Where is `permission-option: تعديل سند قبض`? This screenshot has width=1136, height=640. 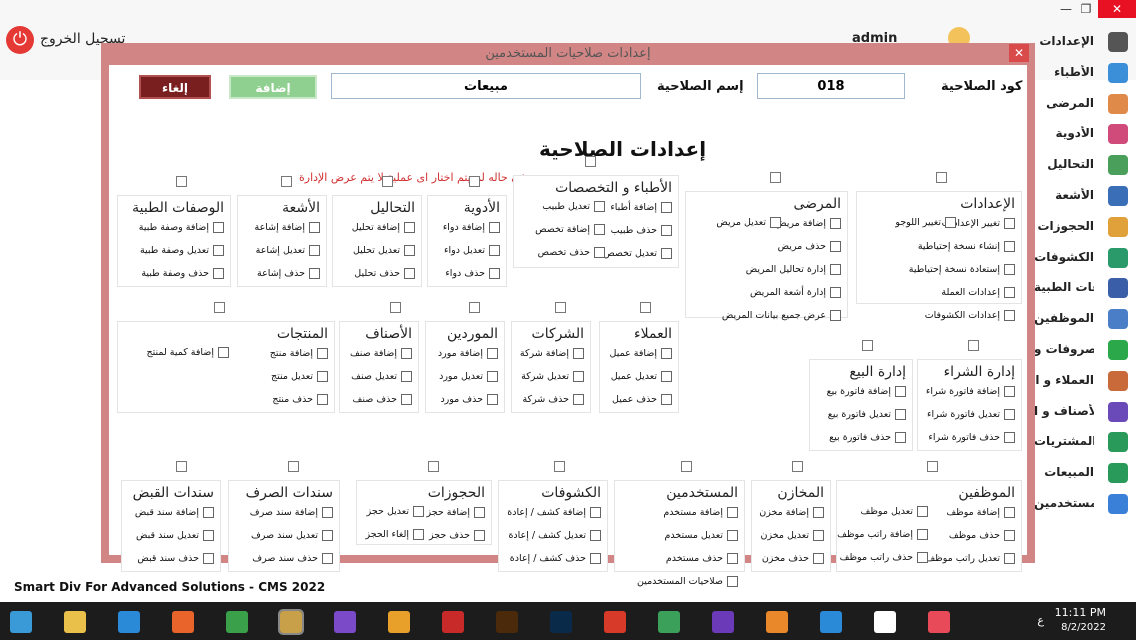
permission-option: تعديل سند قبض is located at coordinates (170, 535).